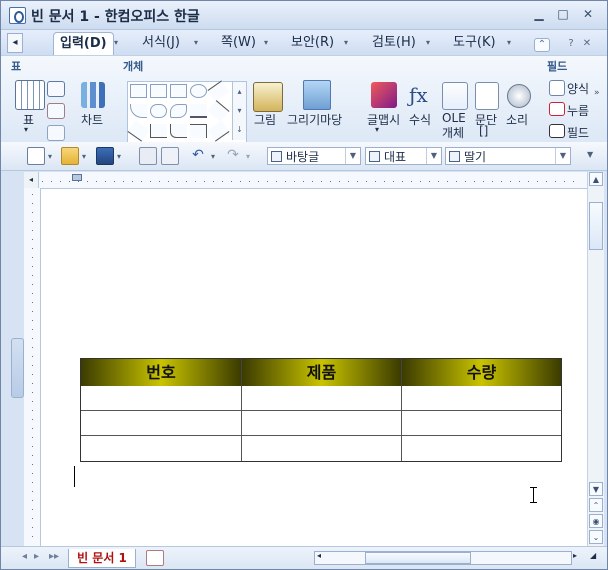 The width and height of the screenshot is (608, 570). What do you see at coordinates (421, 95) in the screenshot?
I see `equation-icon: ƒx` at bounding box center [421, 95].